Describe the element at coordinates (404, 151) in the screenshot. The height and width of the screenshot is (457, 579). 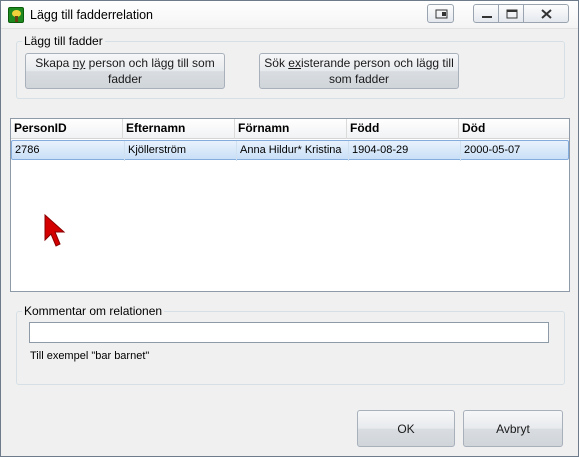
I see `cell-fodd: 1904-08-29` at that location.